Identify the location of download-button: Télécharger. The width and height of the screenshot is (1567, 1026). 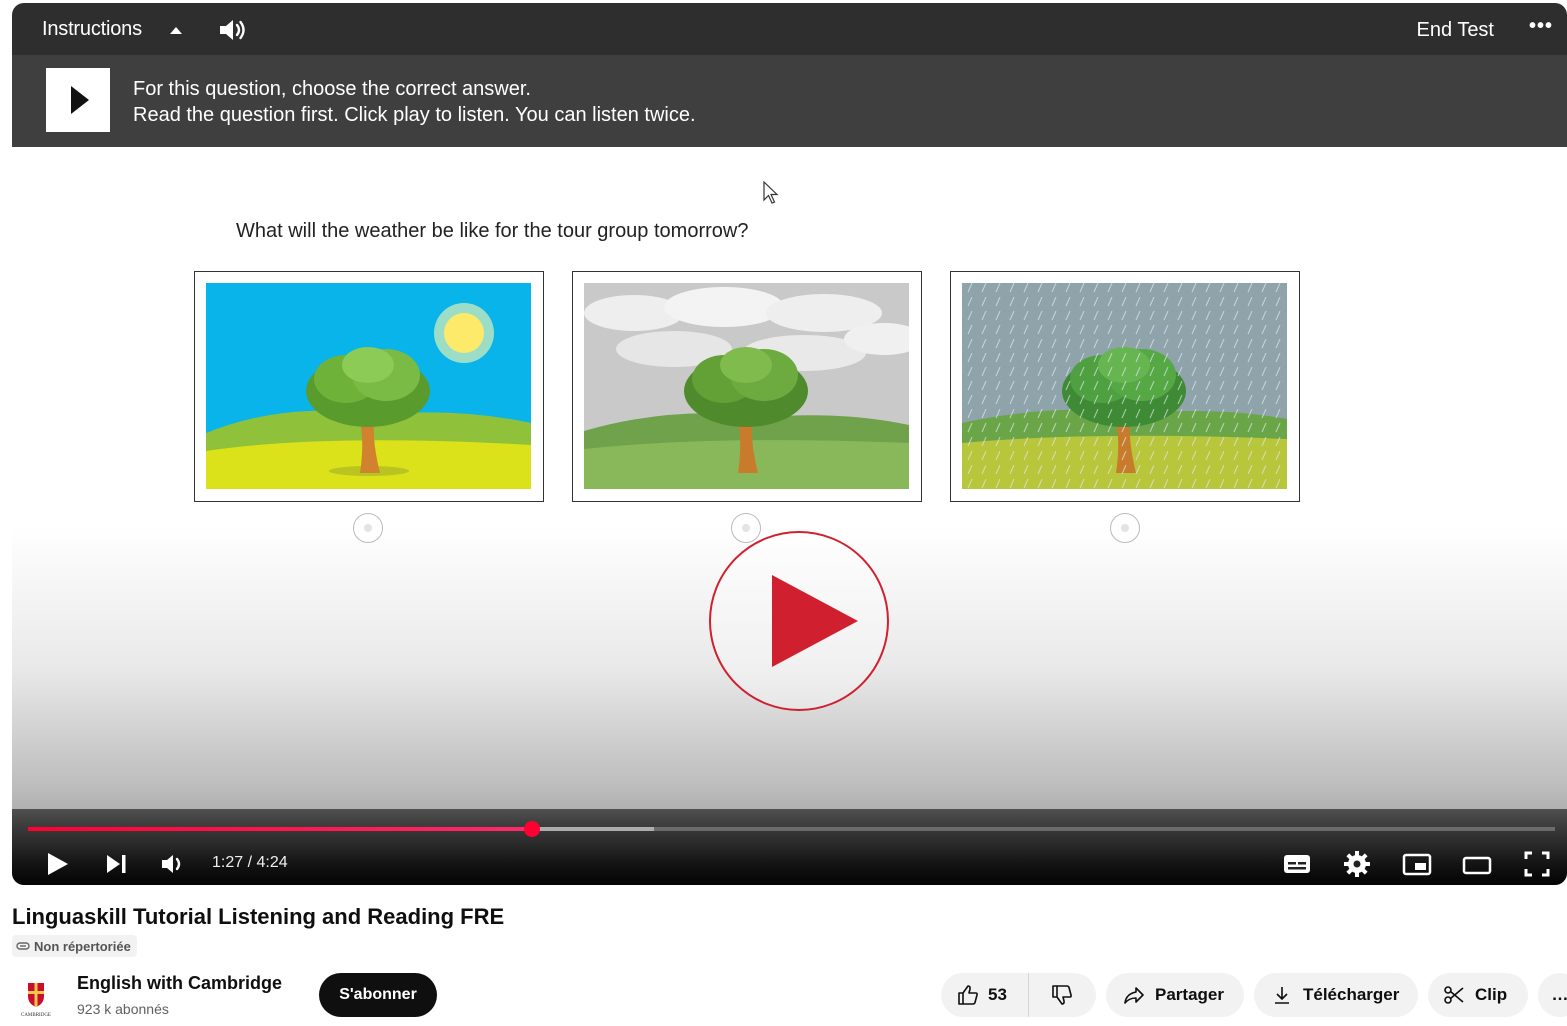
(1336, 995).